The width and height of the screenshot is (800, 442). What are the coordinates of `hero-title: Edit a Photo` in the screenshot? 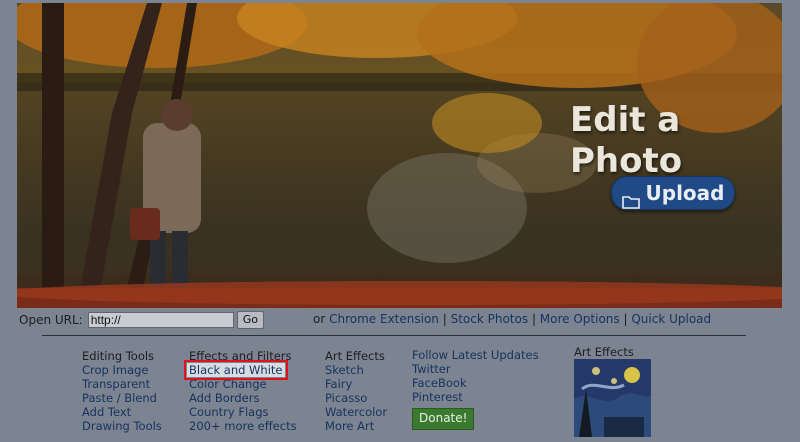 It's located at (626, 140).